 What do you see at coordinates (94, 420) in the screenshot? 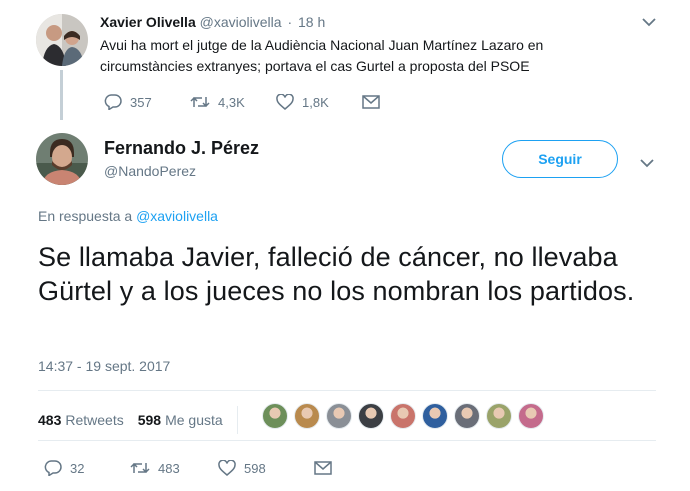
I see `retweet-label: Retweets` at bounding box center [94, 420].